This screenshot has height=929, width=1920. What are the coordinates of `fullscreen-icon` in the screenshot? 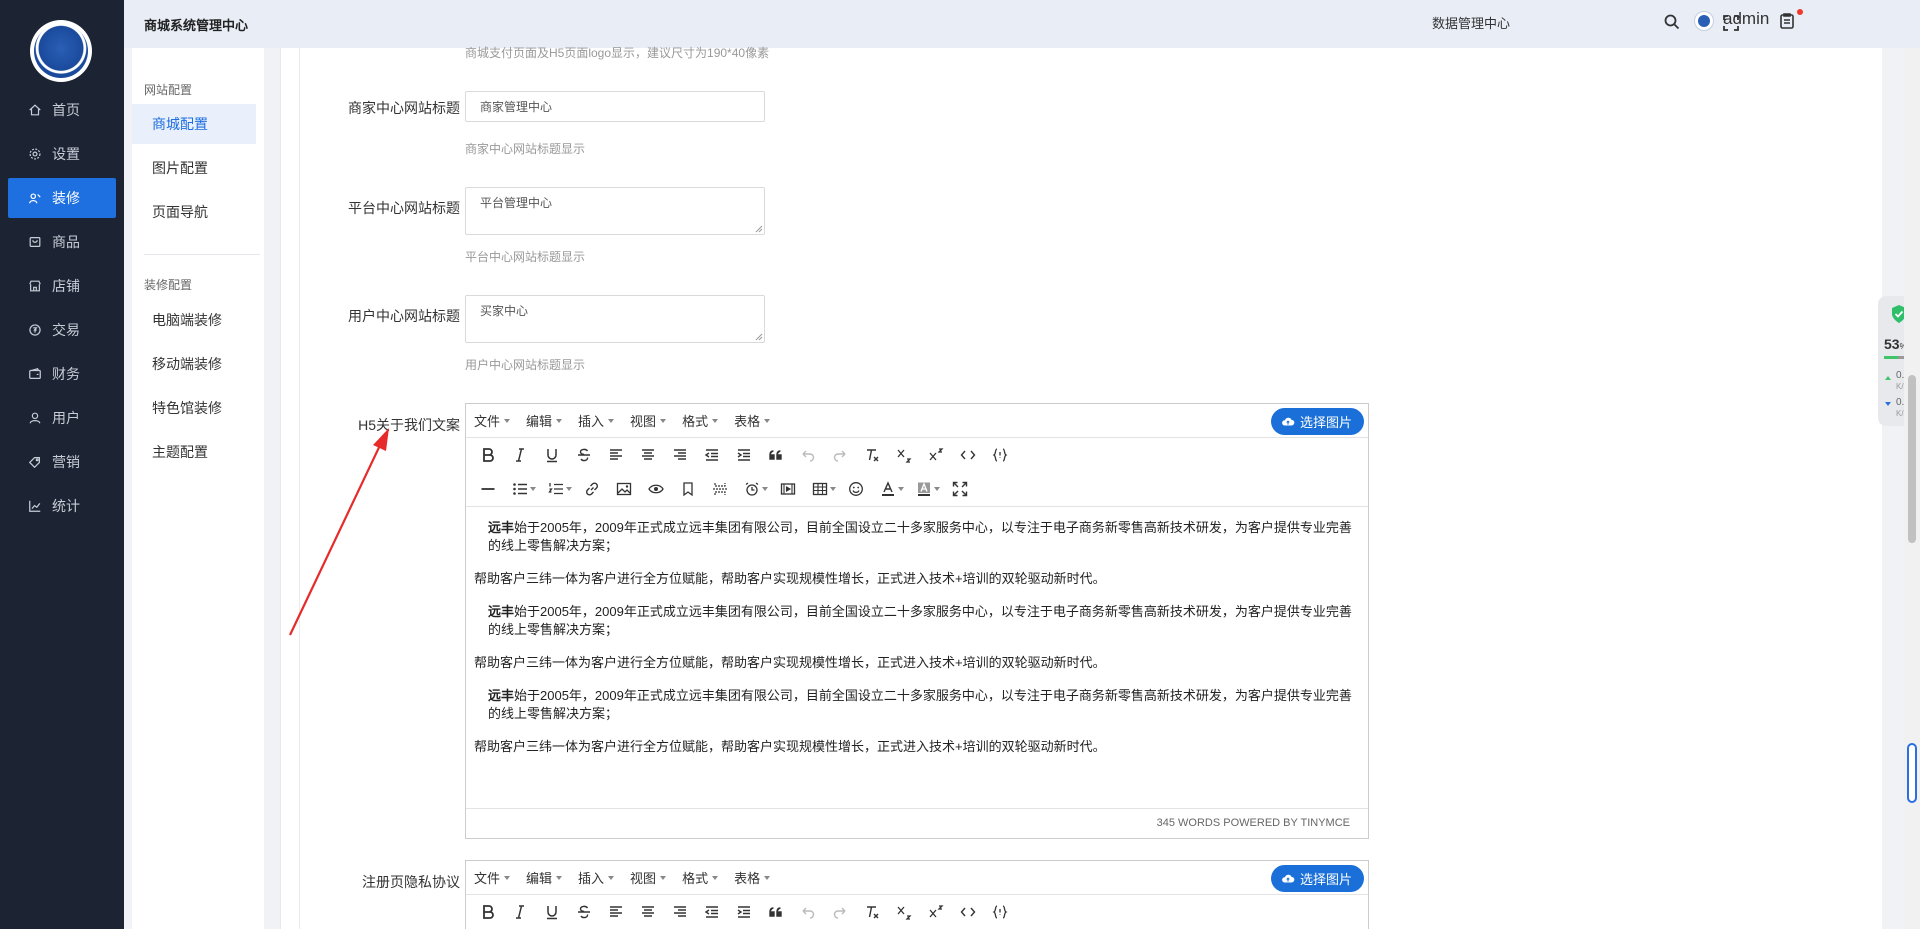 It's located at (960, 489).